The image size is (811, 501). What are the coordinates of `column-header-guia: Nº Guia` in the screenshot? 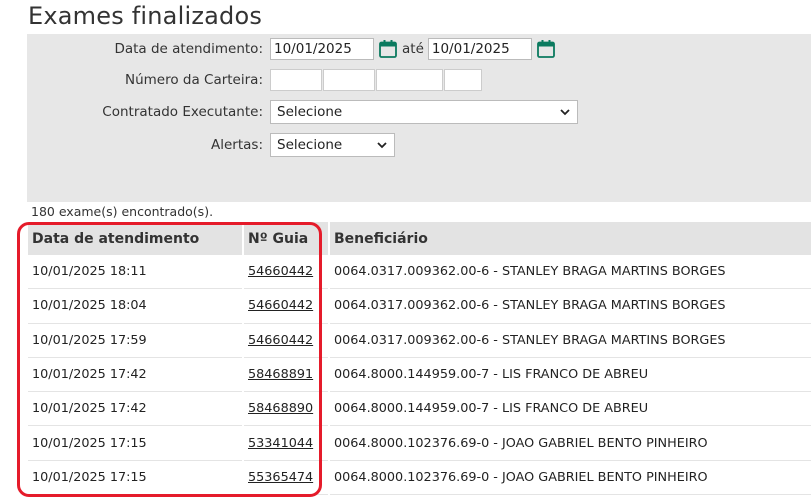 It's located at (286, 238).